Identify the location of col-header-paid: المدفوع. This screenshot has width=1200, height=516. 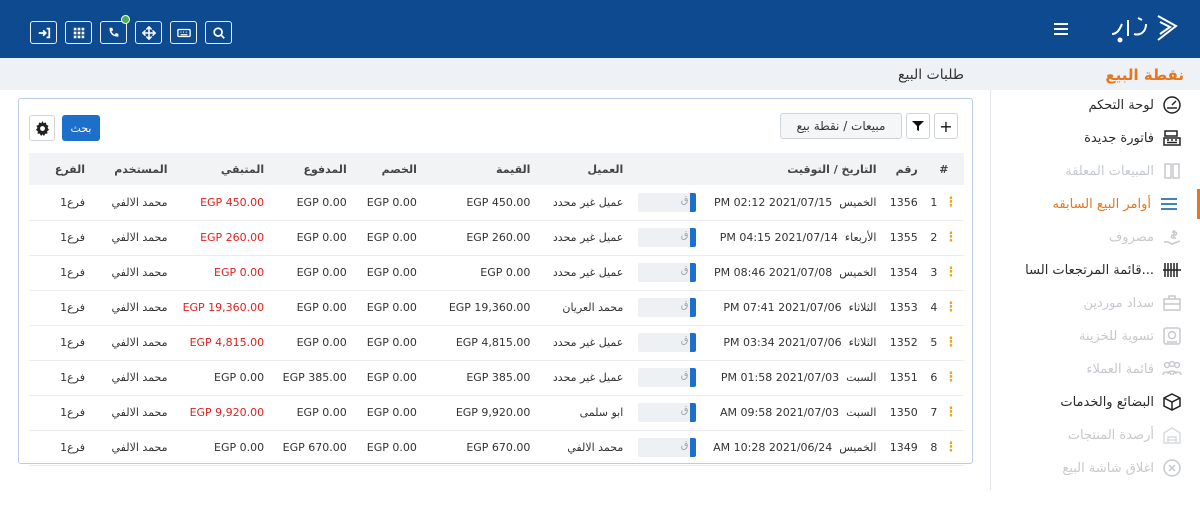
(325, 169).